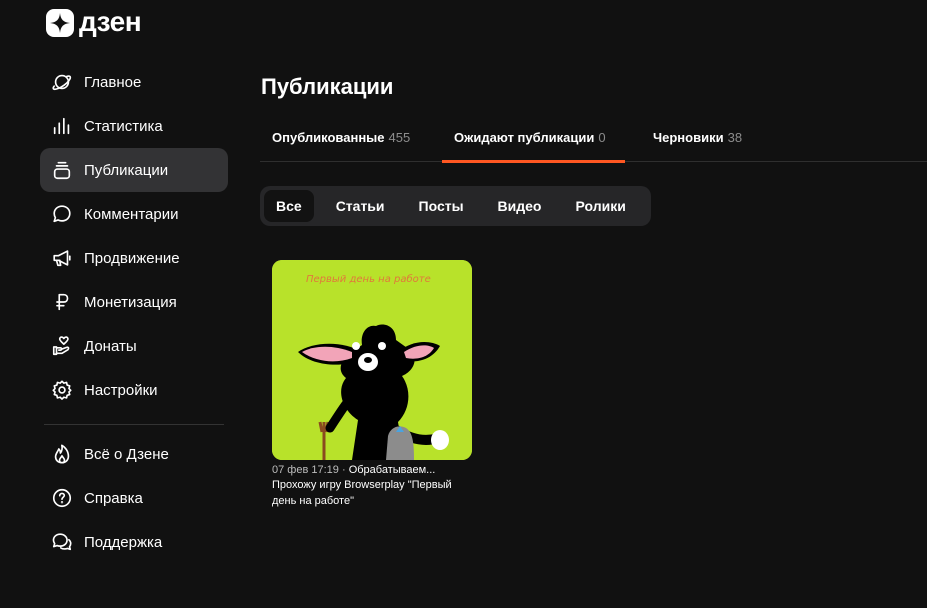 This screenshot has height=608, width=927. I want to click on content-type-filter: Все Статьи Посты Видео Ролики, so click(455, 206).